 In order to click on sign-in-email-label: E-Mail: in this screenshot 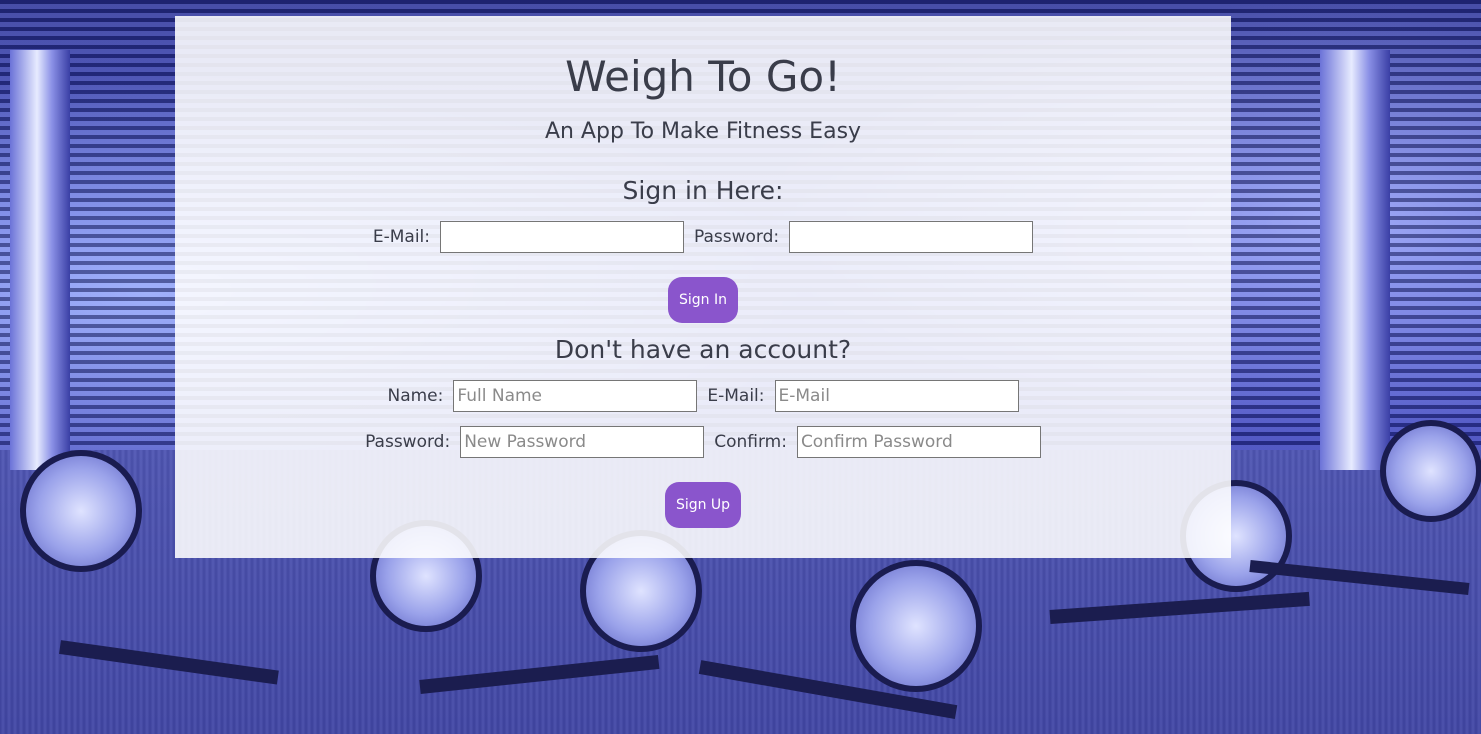, I will do `click(401, 237)`.